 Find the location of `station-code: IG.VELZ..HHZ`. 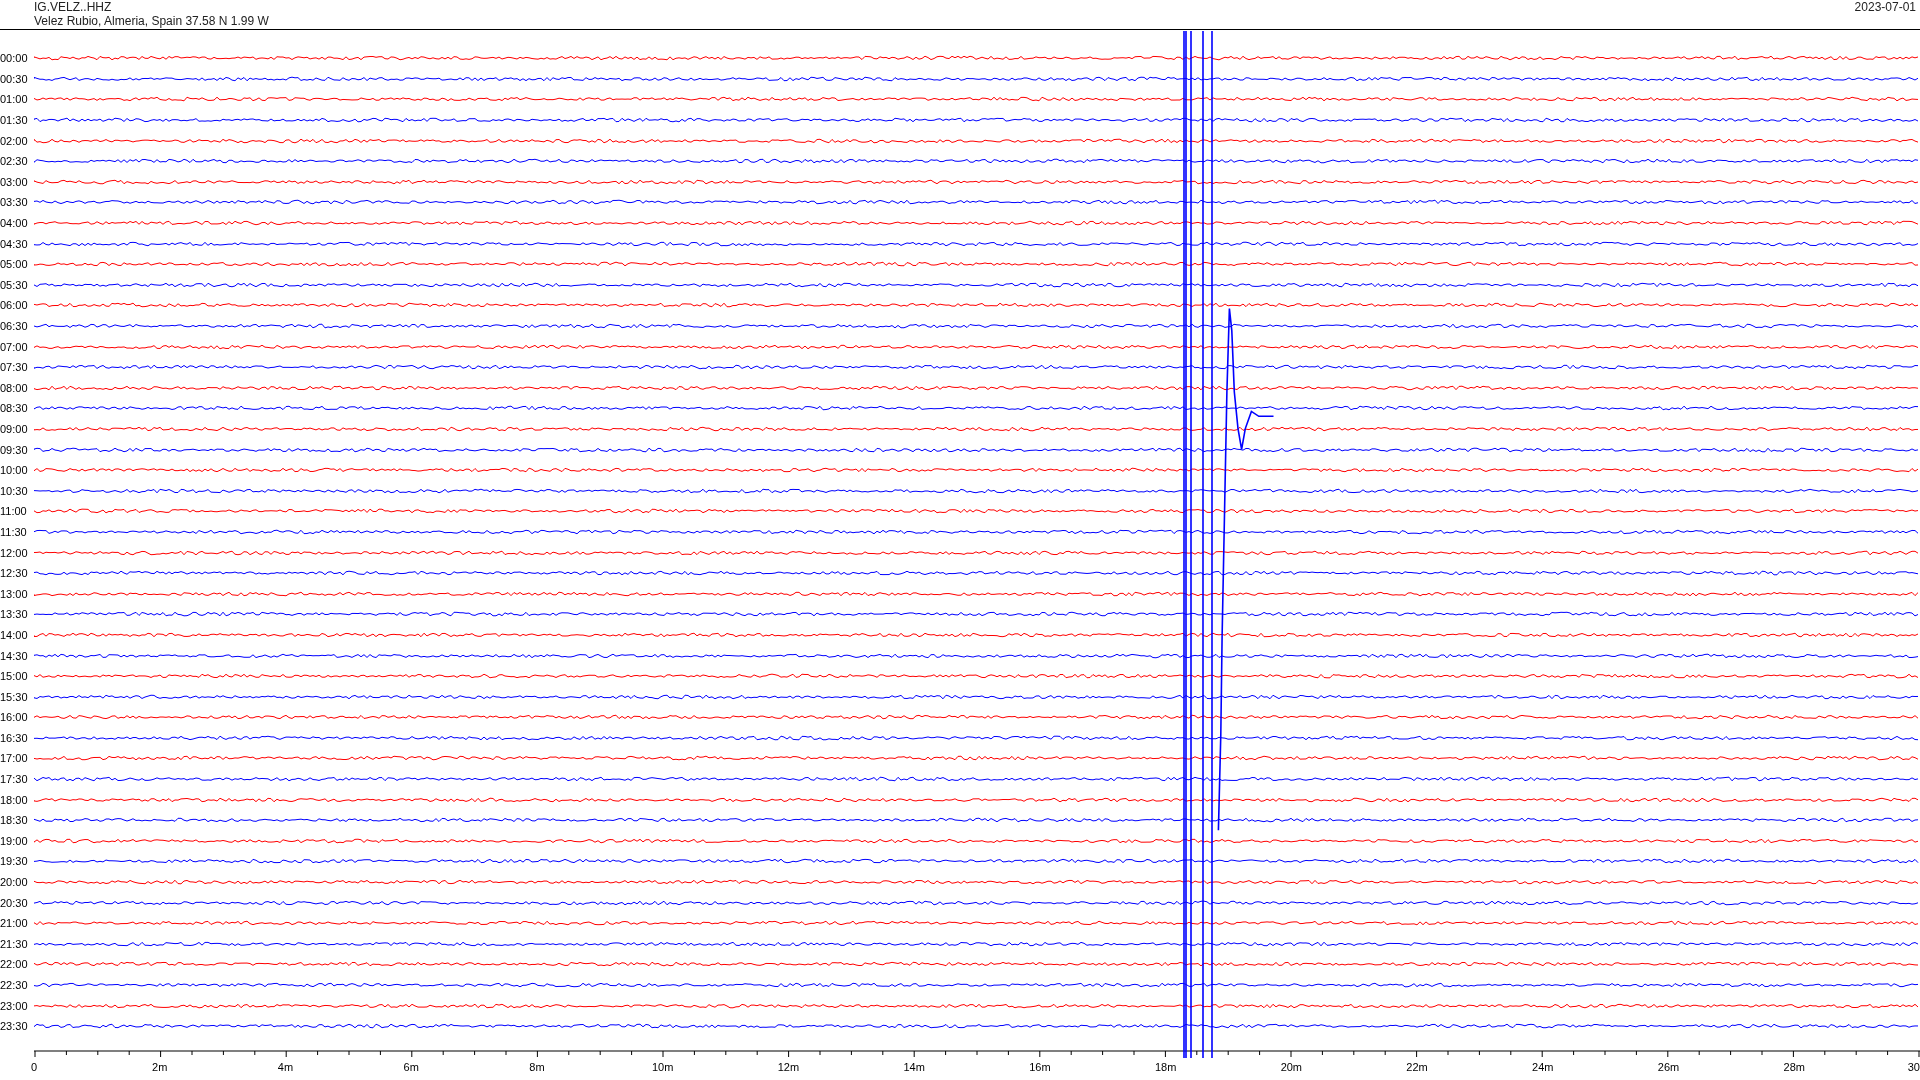

station-code: IG.VELZ..HHZ is located at coordinates (73, 7).